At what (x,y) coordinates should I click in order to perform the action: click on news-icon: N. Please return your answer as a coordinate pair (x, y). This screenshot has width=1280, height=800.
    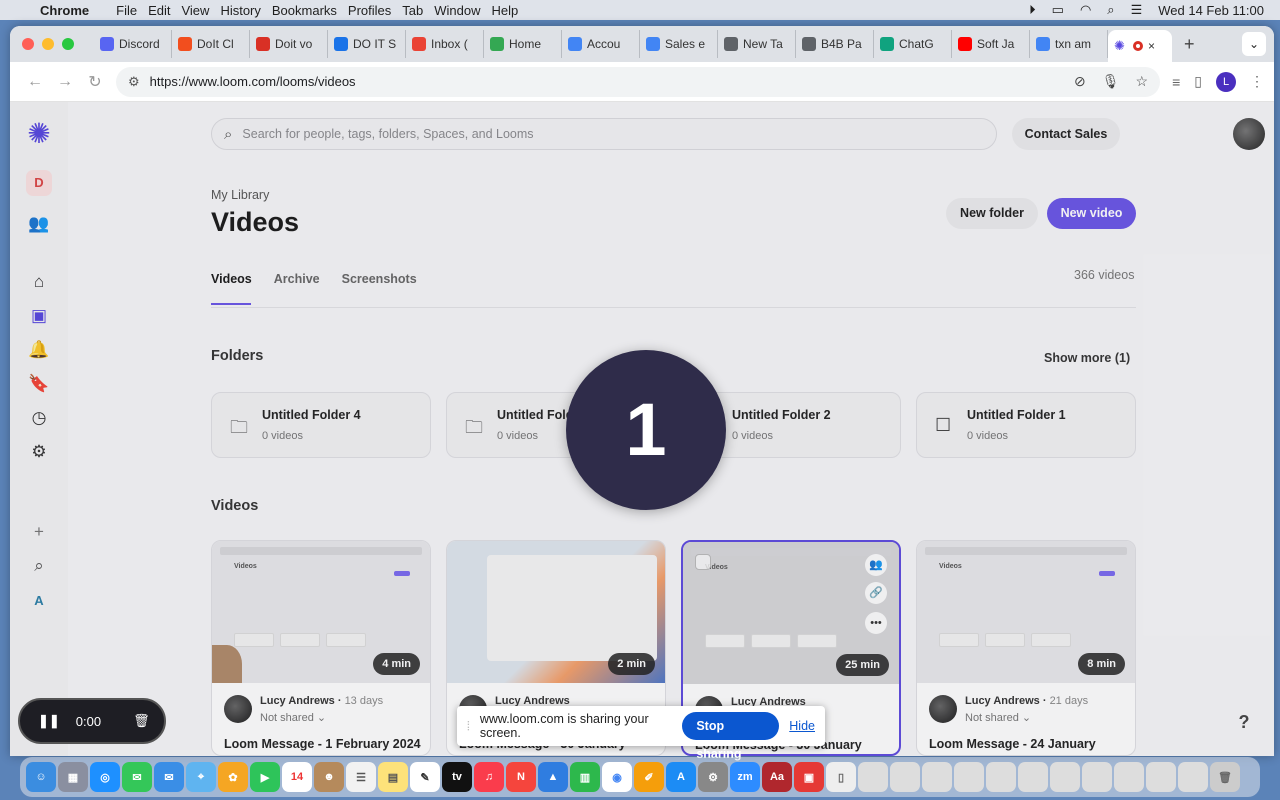
    Looking at the image, I should click on (521, 777).